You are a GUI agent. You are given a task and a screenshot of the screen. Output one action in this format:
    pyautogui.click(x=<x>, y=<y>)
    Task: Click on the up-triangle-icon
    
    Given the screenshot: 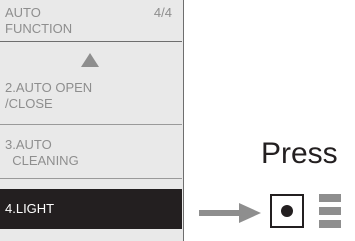 What is the action you would take?
    pyautogui.click(x=90, y=60)
    